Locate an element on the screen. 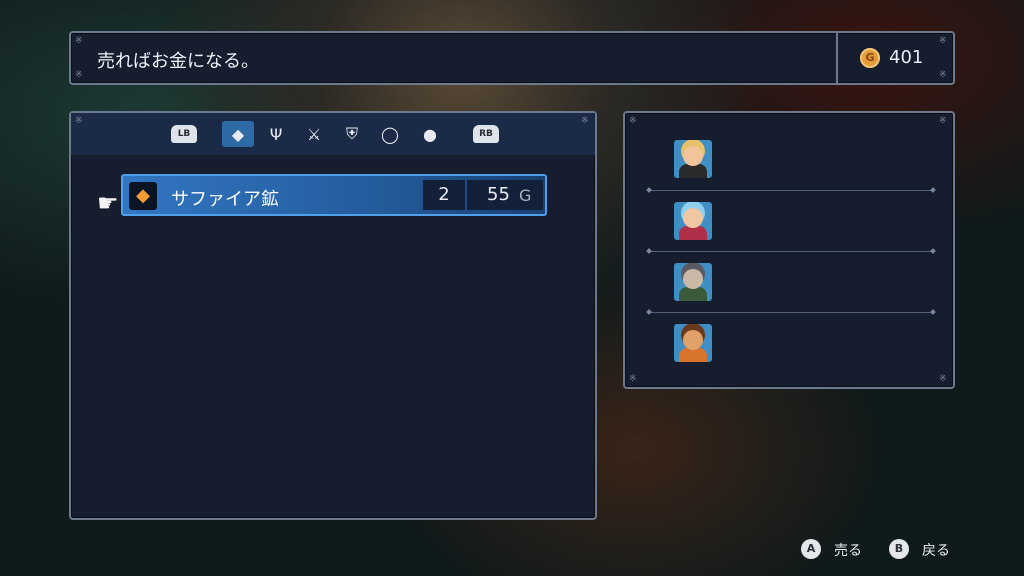  message-panel: ※ ※ ※ ※ 売ればお金になる。 G 401 is located at coordinates (512, 58).